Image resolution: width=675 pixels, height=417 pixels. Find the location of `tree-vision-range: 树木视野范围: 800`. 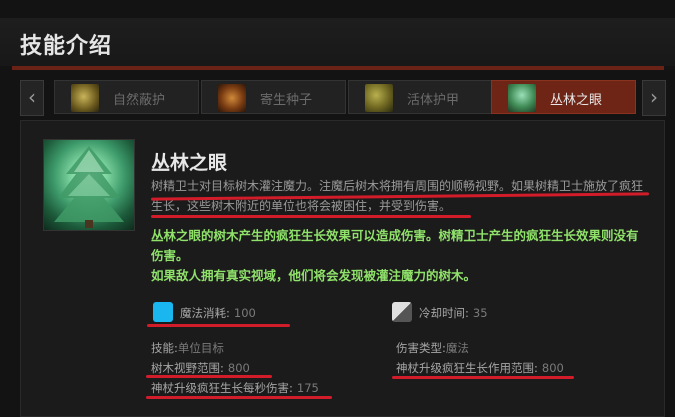

tree-vision-range: 树木视野范围: 800 is located at coordinates (200, 368).